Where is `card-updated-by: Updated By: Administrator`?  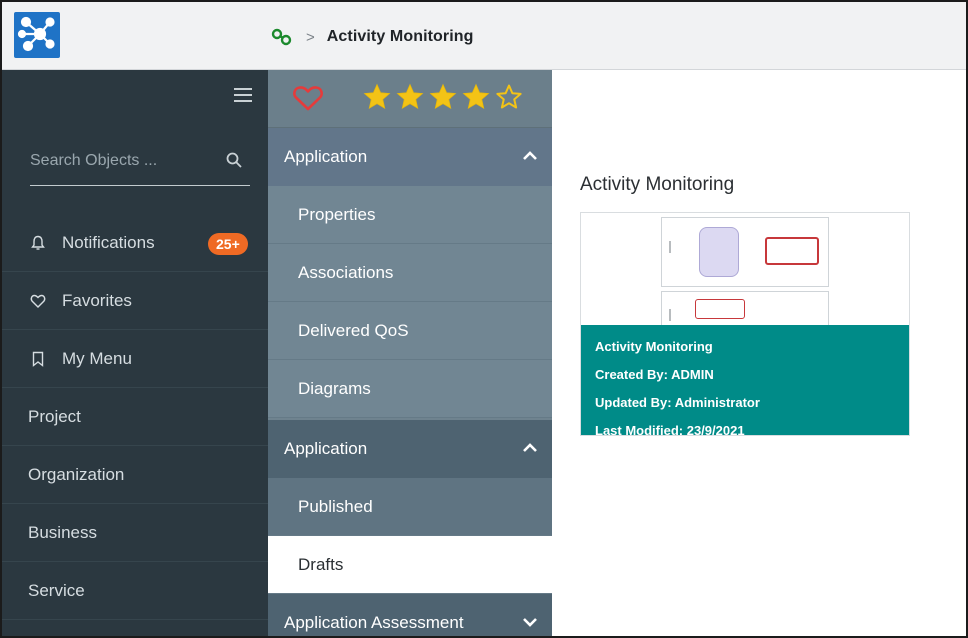 card-updated-by: Updated By: Administrator is located at coordinates (677, 402).